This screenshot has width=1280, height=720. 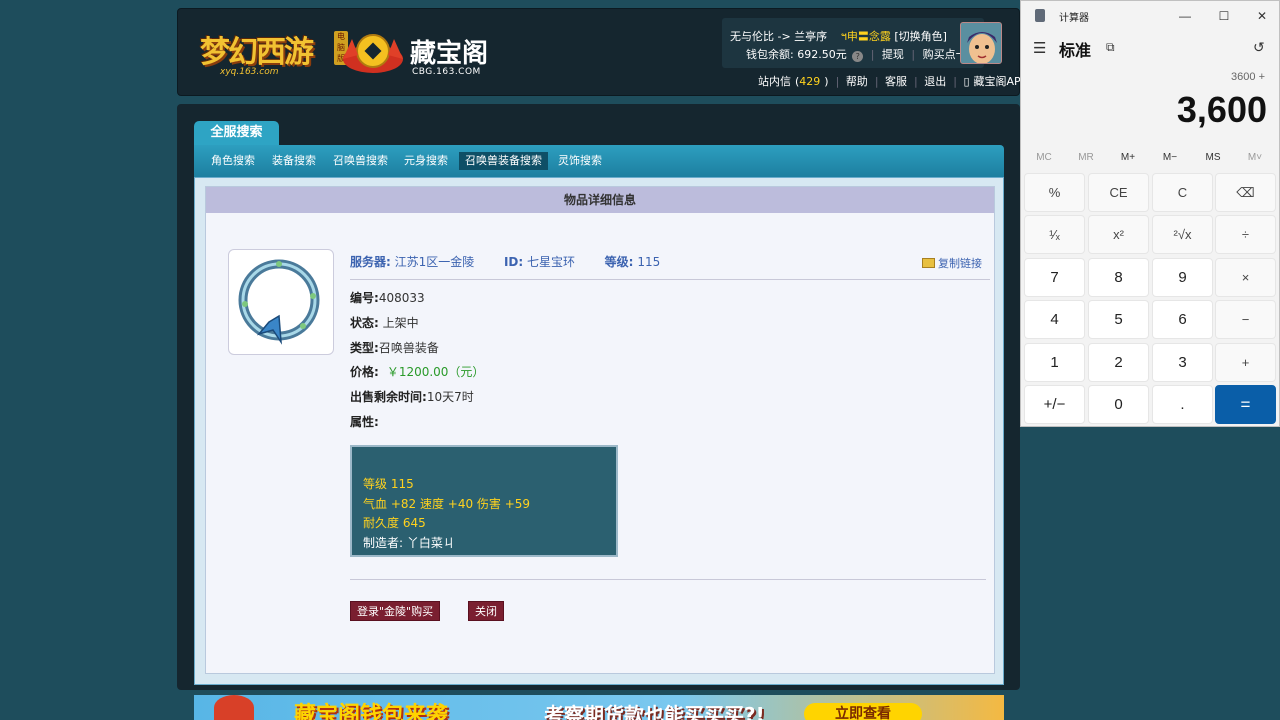 What do you see at coordinates (364, 372) in the screenshot?
I see `price-label: 价格:` at bounding box center [364, 372].